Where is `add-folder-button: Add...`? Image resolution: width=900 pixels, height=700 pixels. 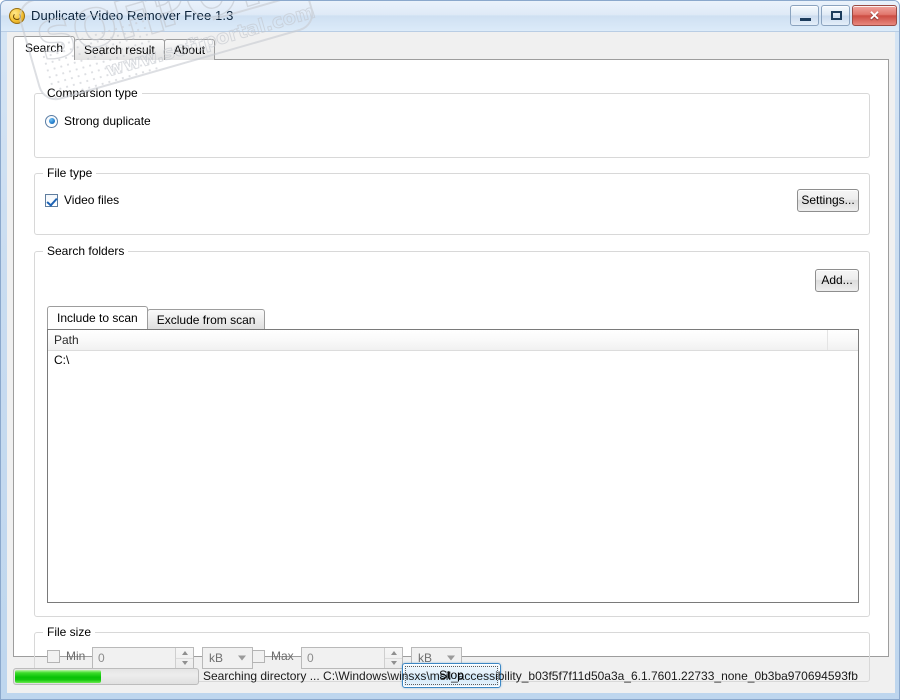
add-folder-button: Add... is located at coordinates (837, 280).